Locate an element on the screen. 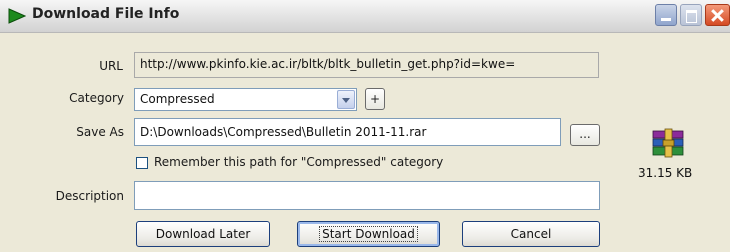 Image resolution: width=730 pixels, height=252 pixels. url-label: URL is located at coordinates (111, 66).